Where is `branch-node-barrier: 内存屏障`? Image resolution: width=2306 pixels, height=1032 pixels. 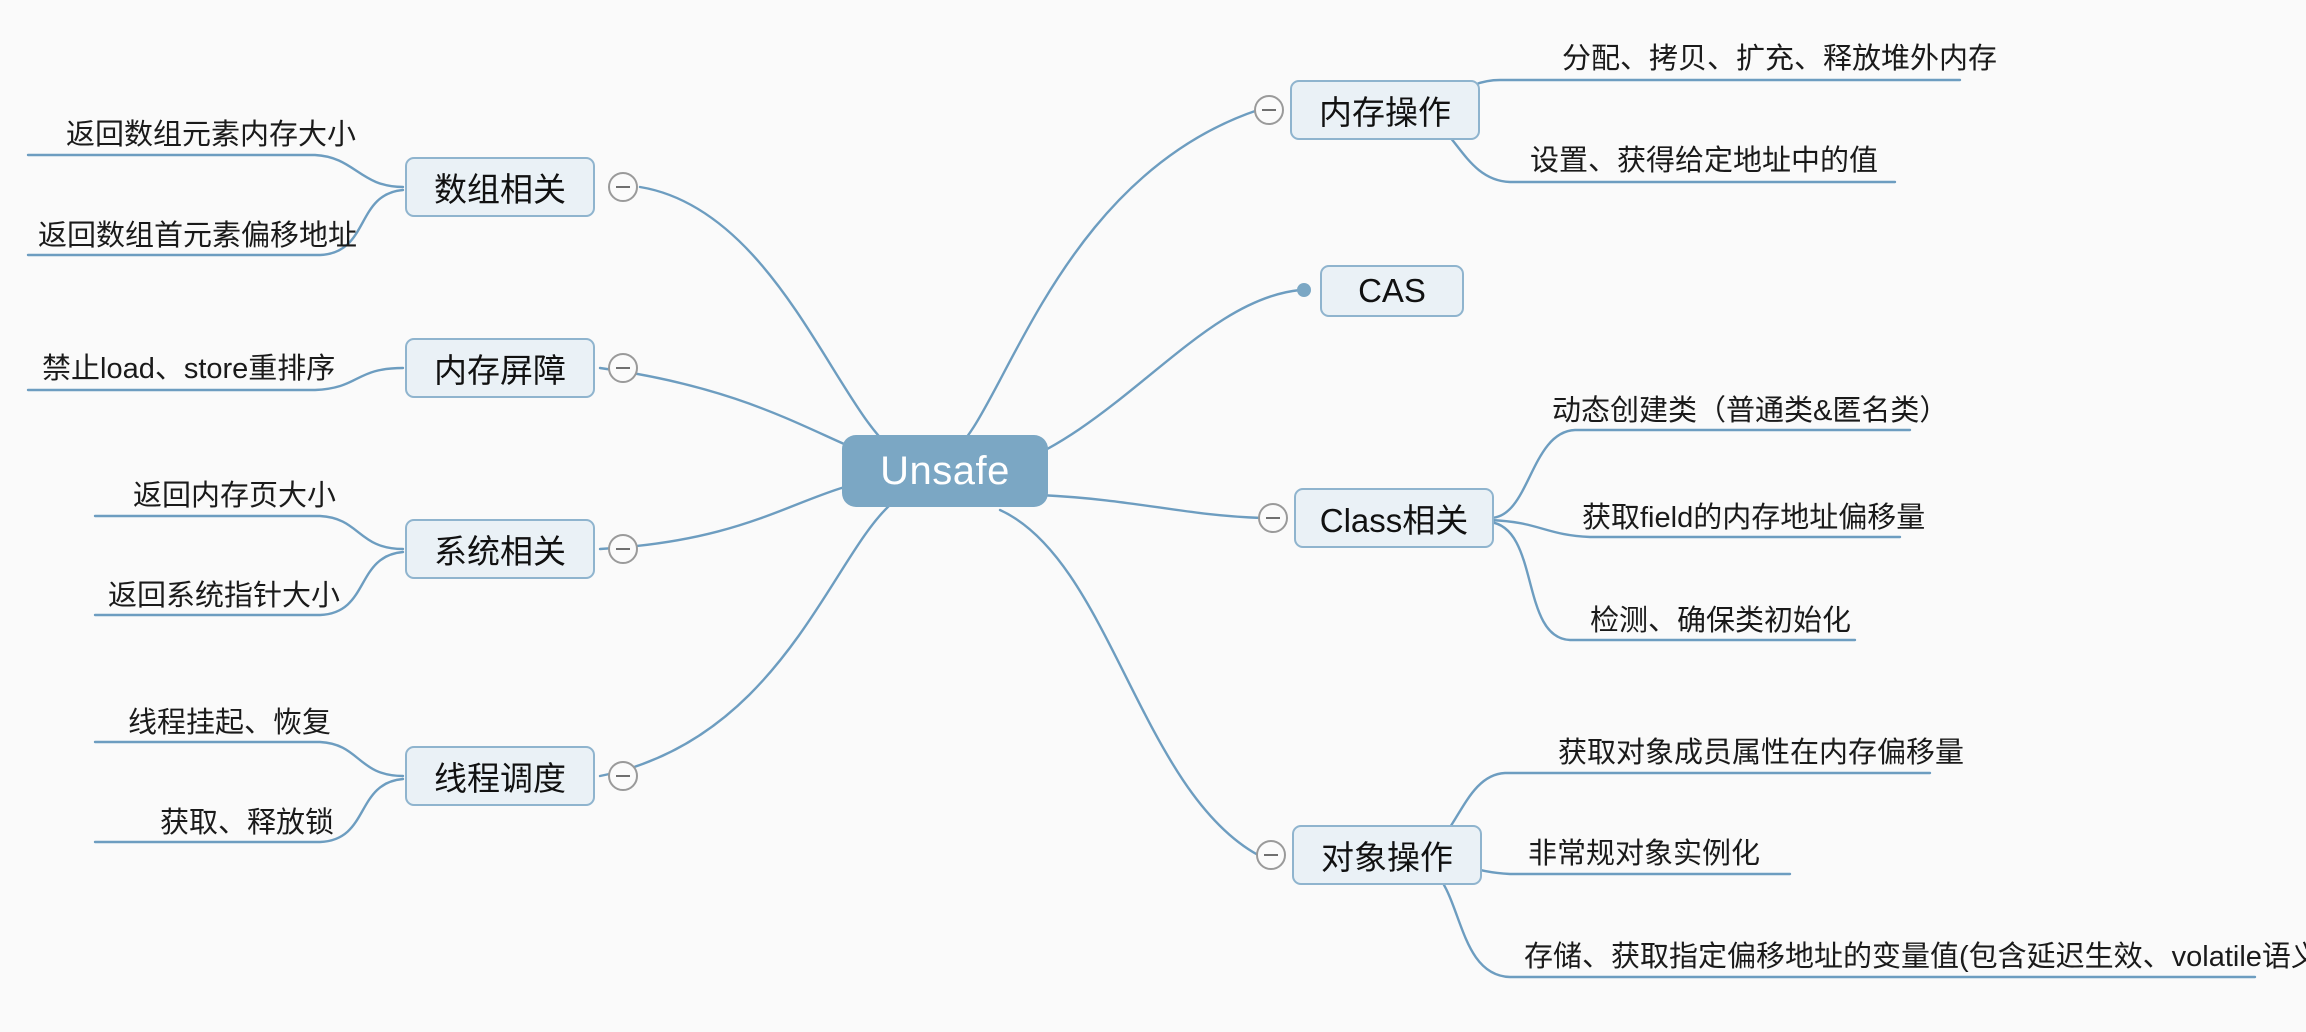
branch-node-barrier: 内存屏障 is located at coordinates (500, 368).